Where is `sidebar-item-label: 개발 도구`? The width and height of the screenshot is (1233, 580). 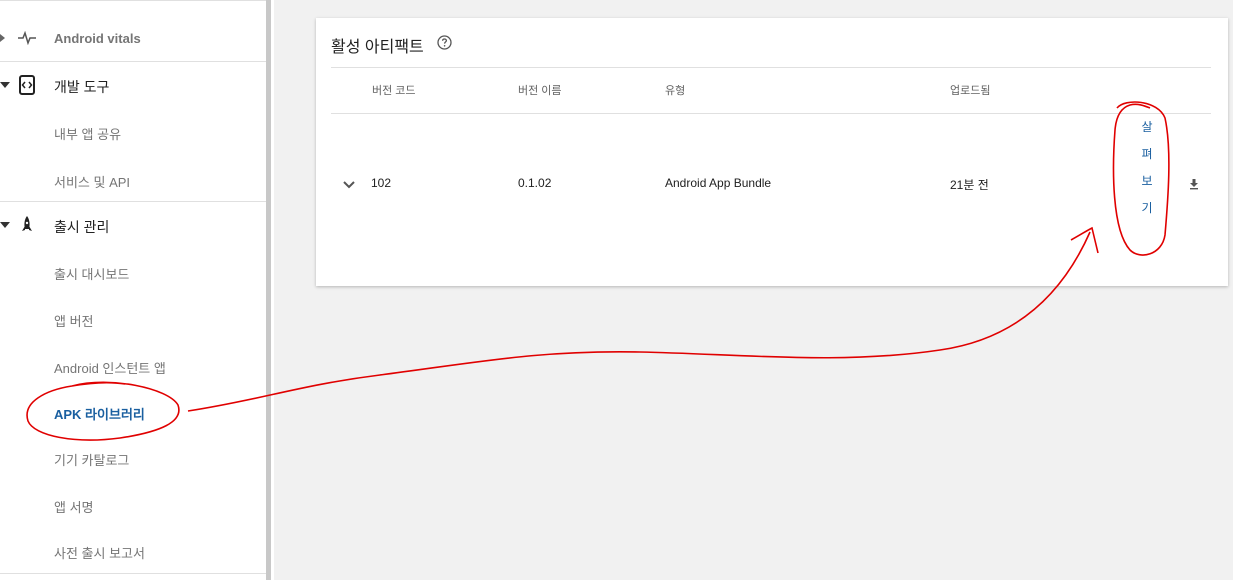 sidebar-item-label: 개발 도구 is located at coordinates (82, 87).